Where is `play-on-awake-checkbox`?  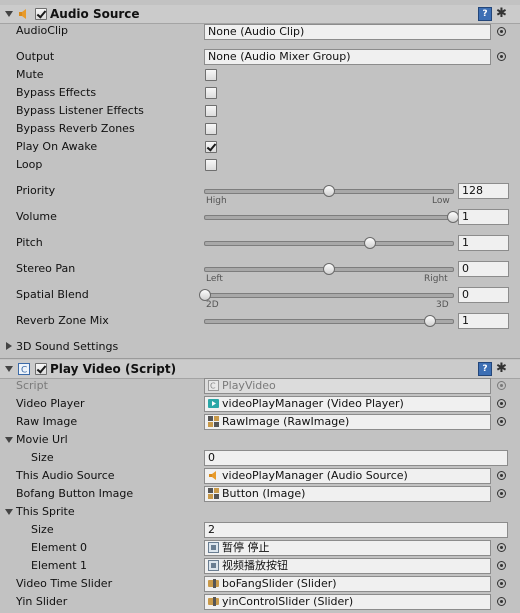 play-on-awake-checkbox is located at coordinates (211, 147).